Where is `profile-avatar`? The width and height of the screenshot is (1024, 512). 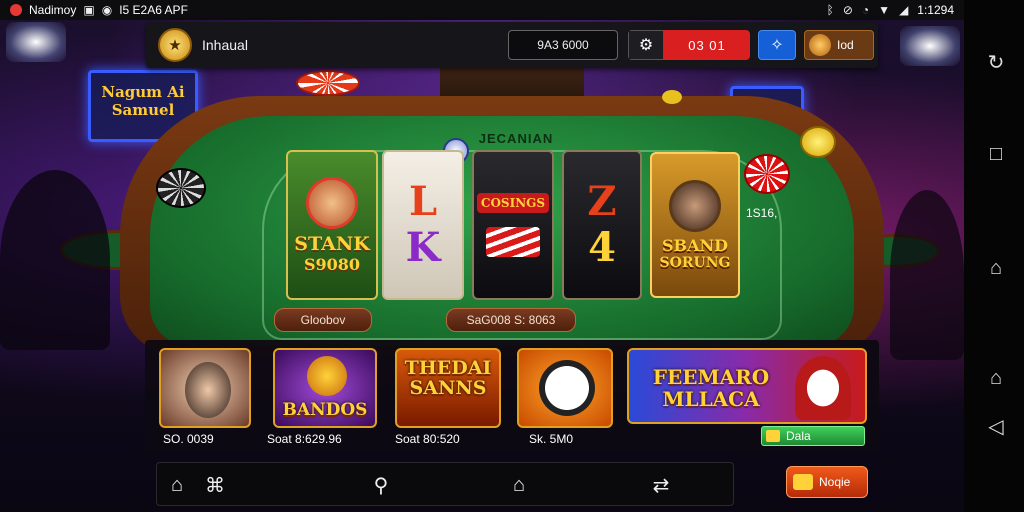
profile-avatar is located at coordinates (820, 45).